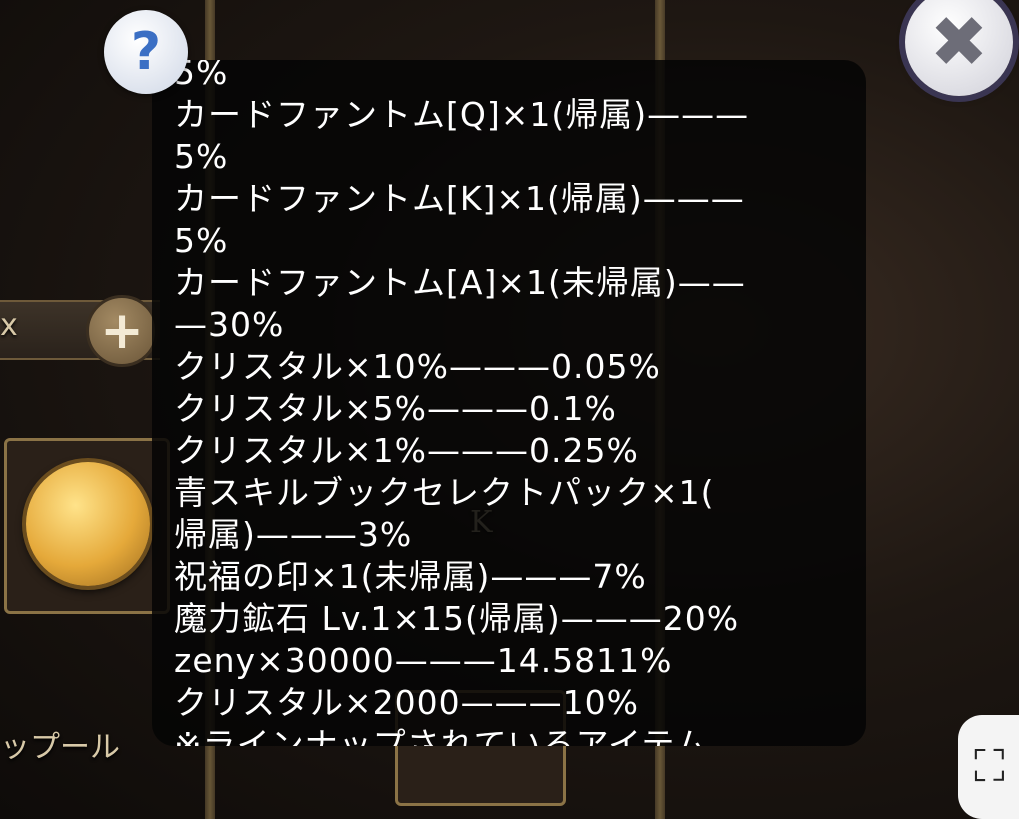  I want to click on rate-line: カードファントム[Q]×1(帰属)———, so click(462, 114).